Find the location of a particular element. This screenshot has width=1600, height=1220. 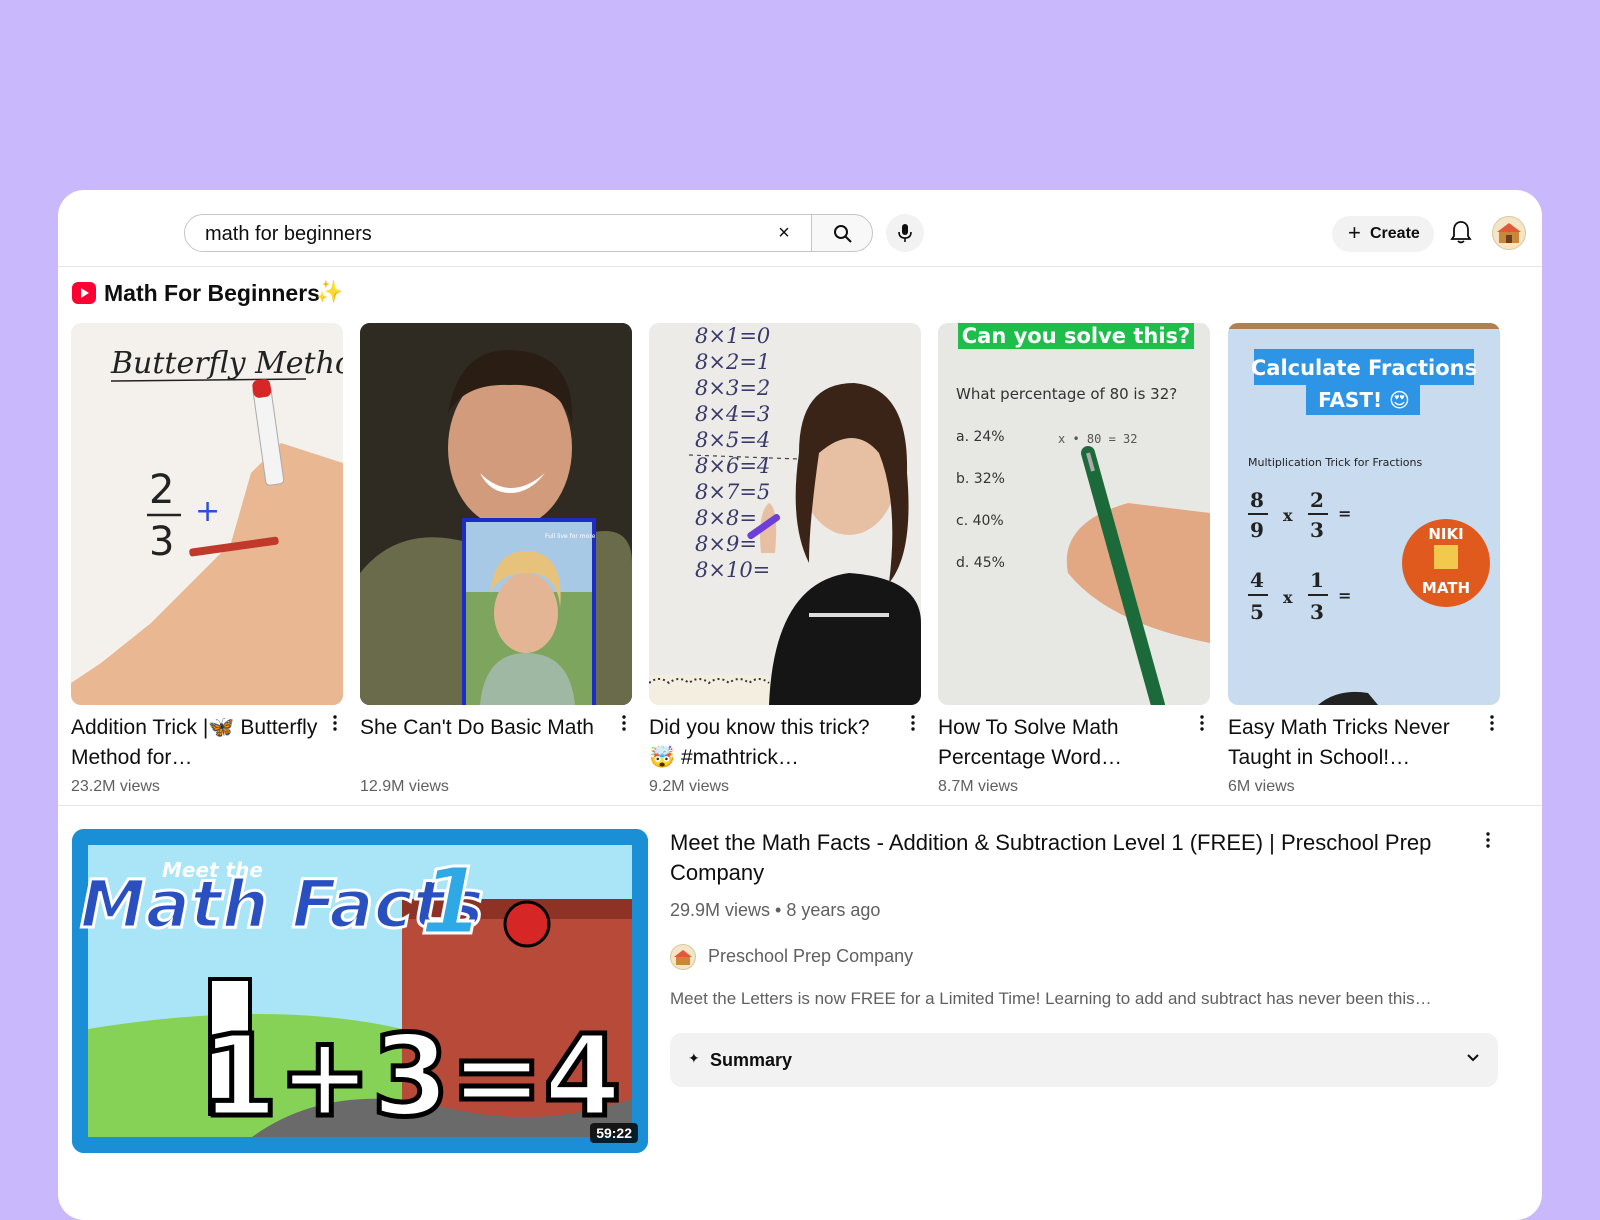

voice-search-button is located at coordinates (905, 233).